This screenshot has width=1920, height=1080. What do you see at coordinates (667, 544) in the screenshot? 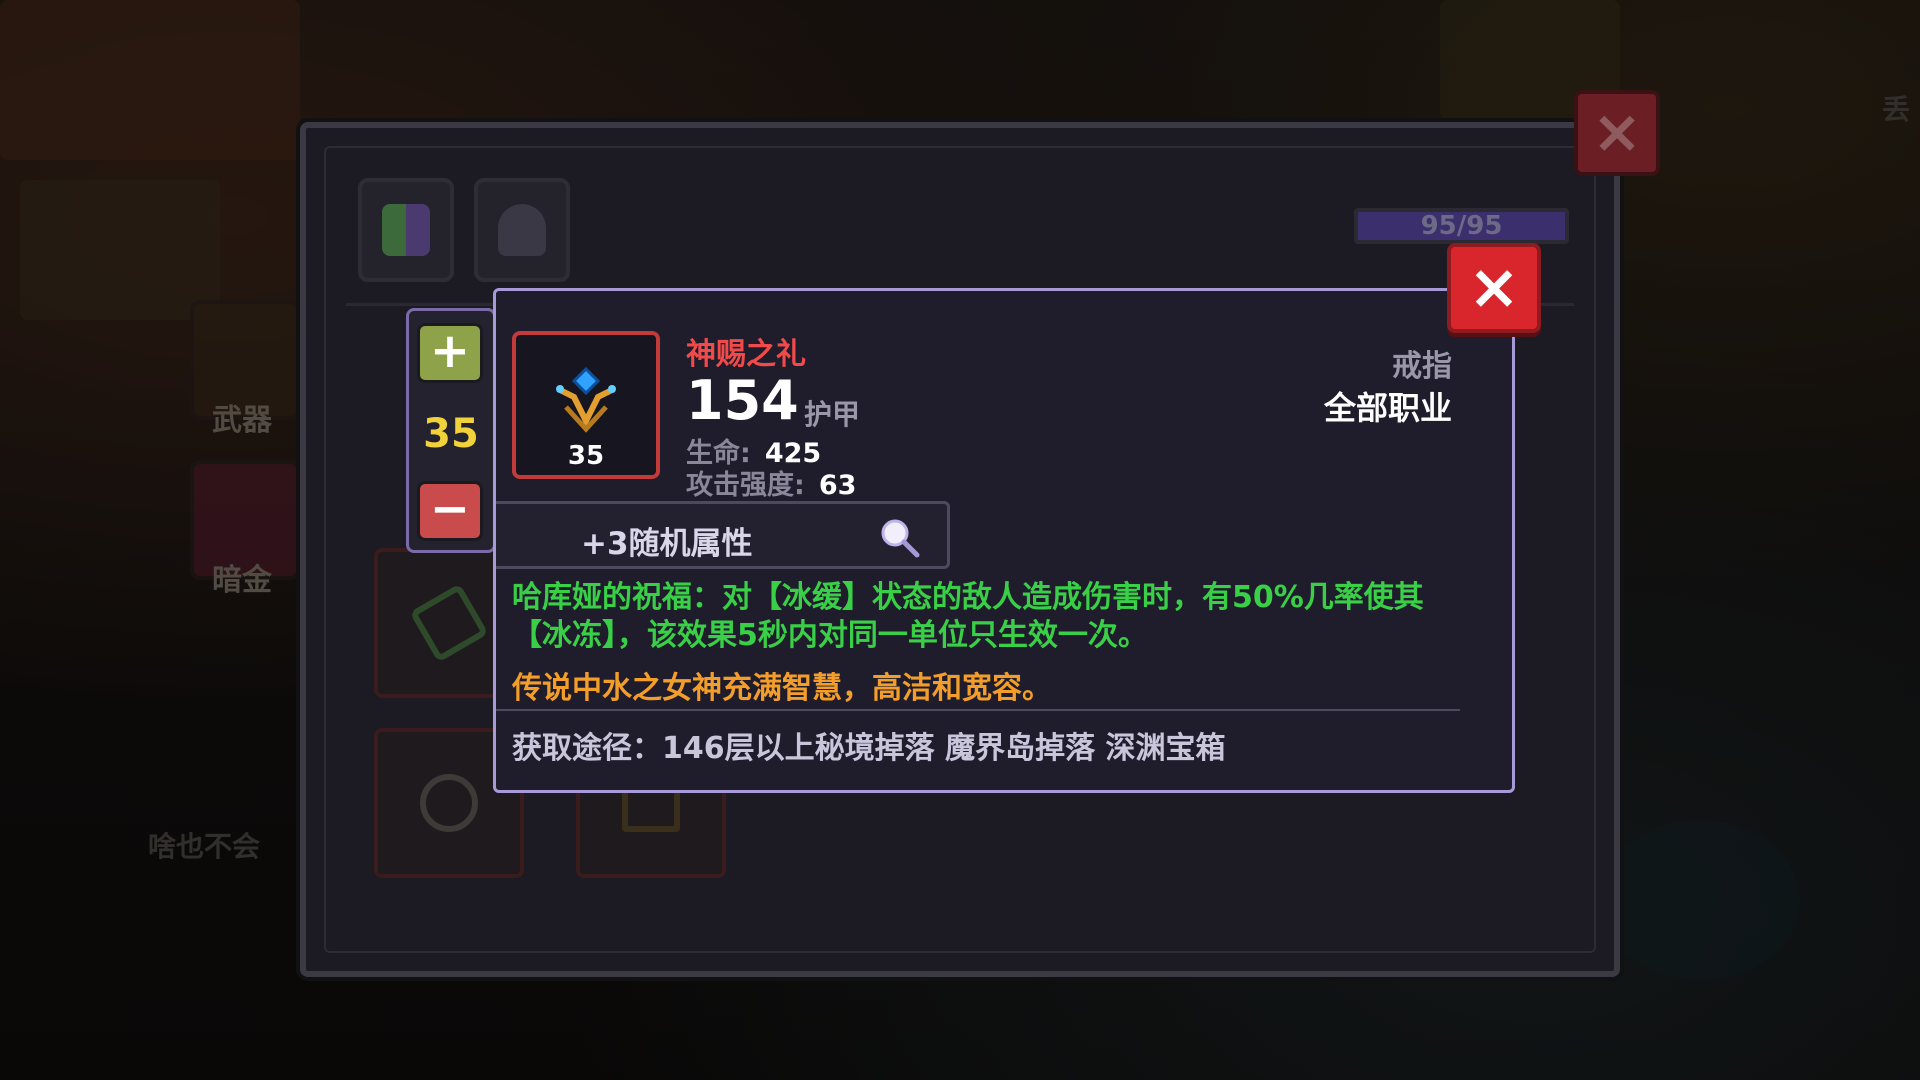
I see `random-attributes-label: +3随机属性` at bounding box center [667, 544].